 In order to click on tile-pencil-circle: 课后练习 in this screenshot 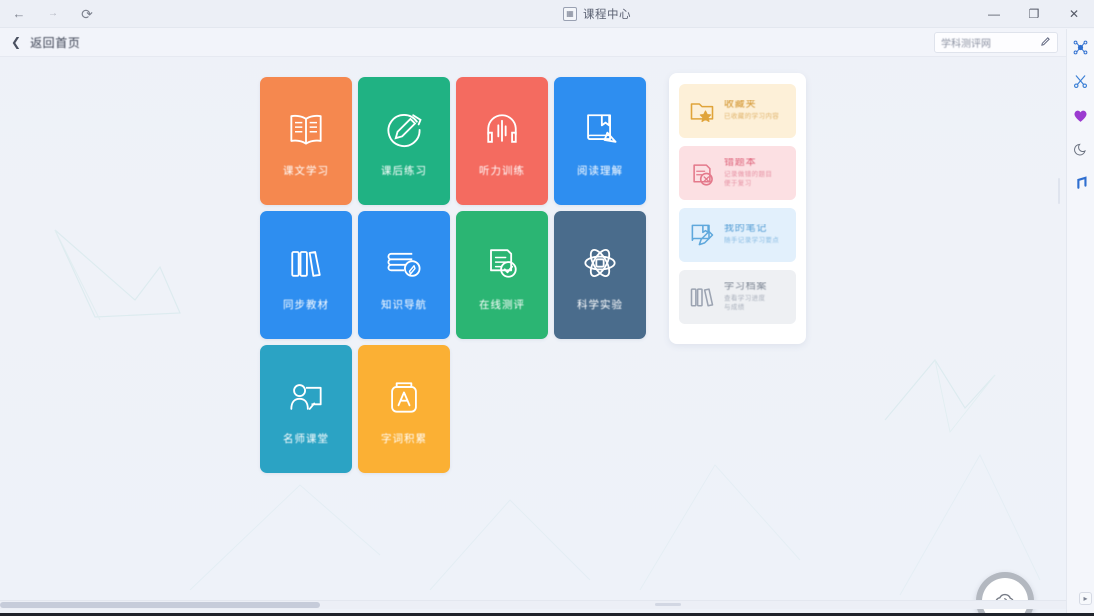, I will do `click(404, 141)`.